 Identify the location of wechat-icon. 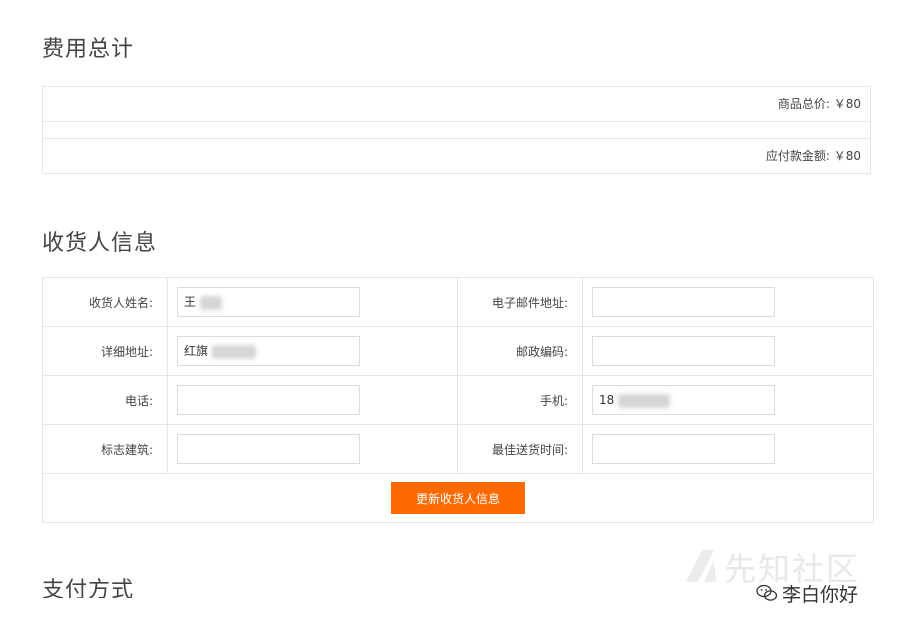
(767, 592).